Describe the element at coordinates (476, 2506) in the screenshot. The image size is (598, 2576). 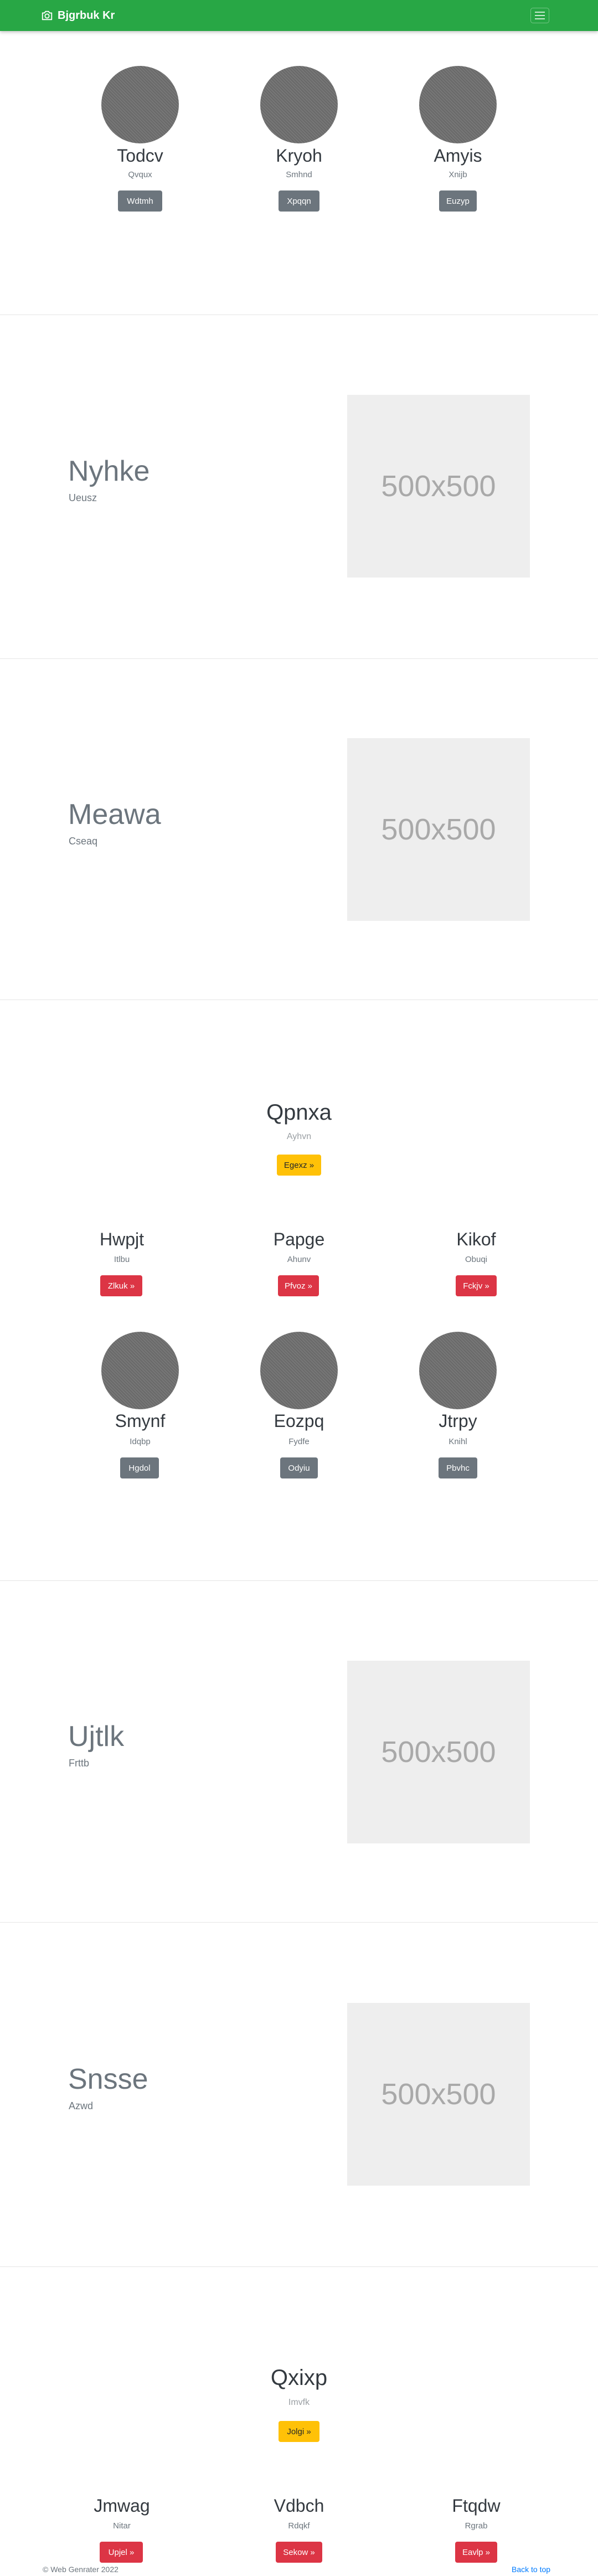
I see `feature-col-title: Ftqdw` at that location.